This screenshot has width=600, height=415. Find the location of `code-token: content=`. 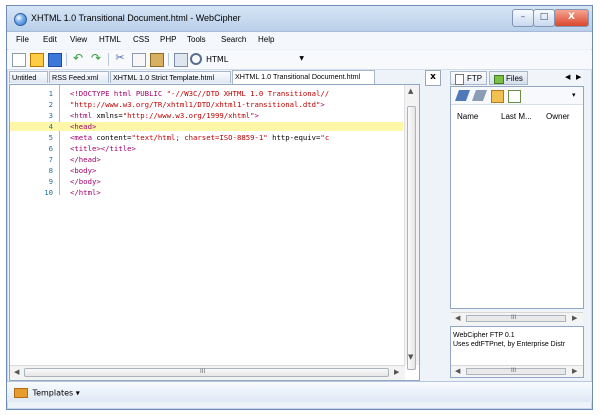

code-token: content= is located at coordinates (114, 137).